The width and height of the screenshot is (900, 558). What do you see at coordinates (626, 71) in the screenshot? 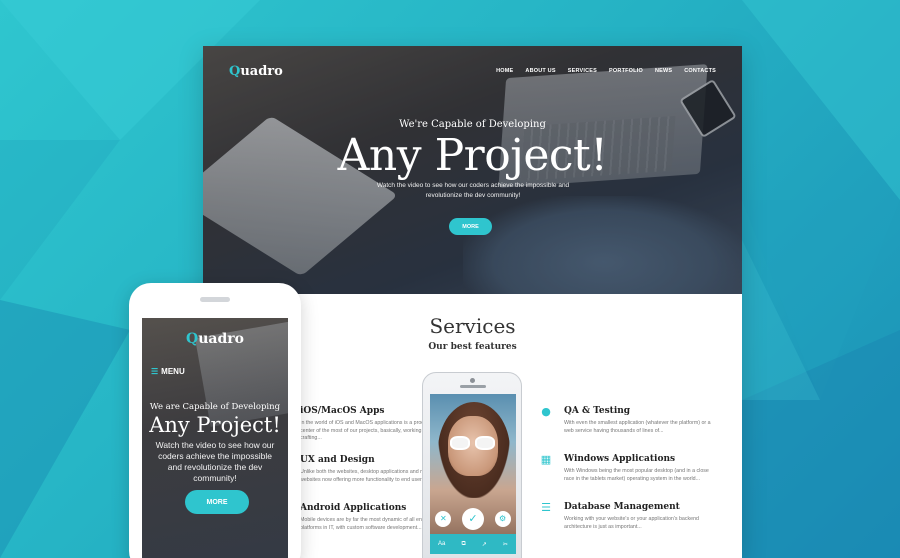
I see `nav-item-portfolio: PORTFOLIO` at bounding box center [626, 71].